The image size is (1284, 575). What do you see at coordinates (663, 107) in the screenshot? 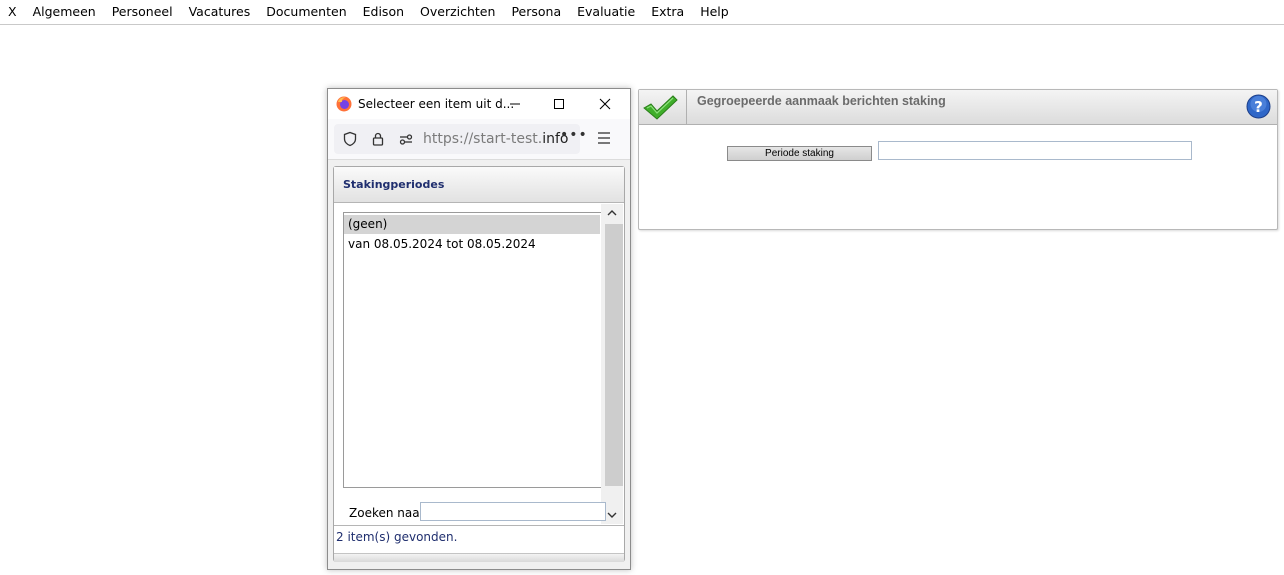
I see `check-icon` at bounding box center [663, 107].